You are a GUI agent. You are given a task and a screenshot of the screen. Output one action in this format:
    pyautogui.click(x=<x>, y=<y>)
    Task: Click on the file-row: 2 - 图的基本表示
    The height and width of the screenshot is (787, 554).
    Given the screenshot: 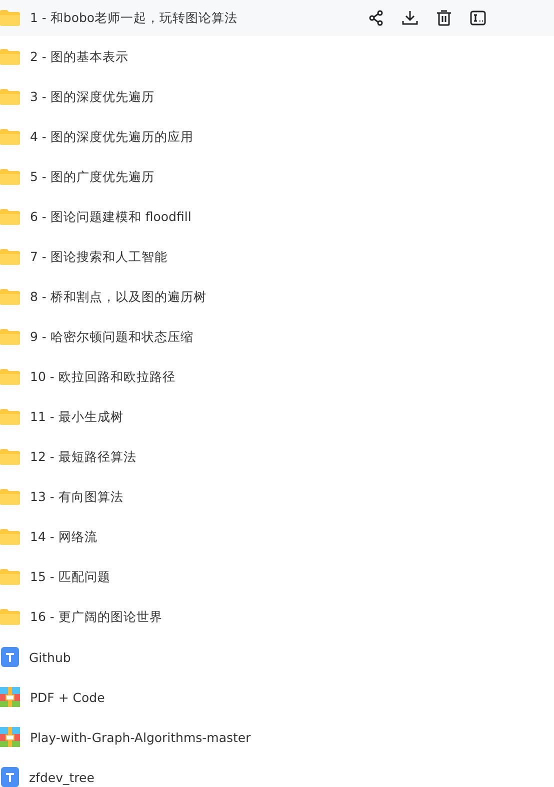 What is the action you would take?
    pyautogui.click(x=277, y=57)
    